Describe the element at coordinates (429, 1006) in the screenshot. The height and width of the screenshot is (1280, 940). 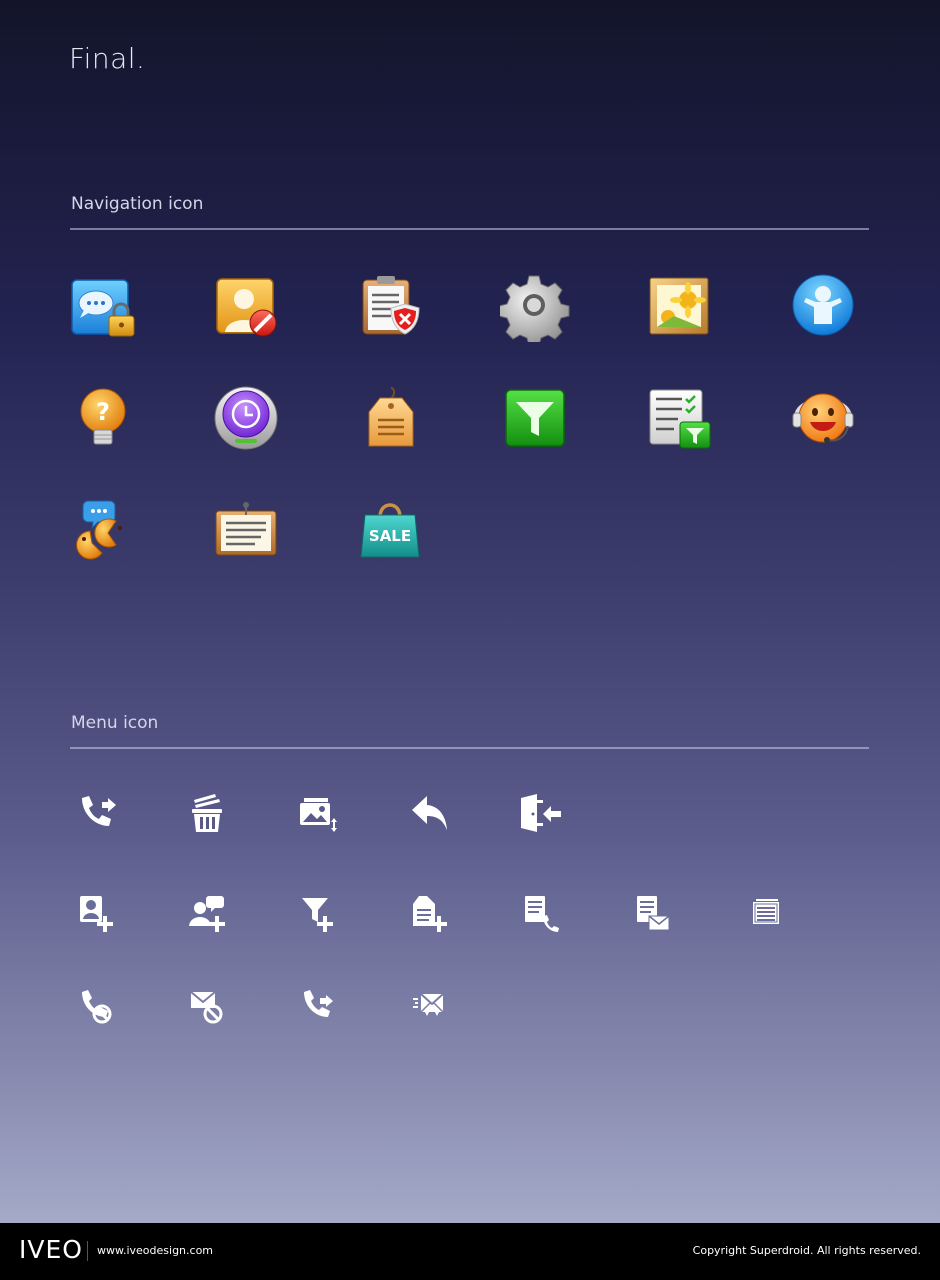
I see `mail-send-icon` at that location.